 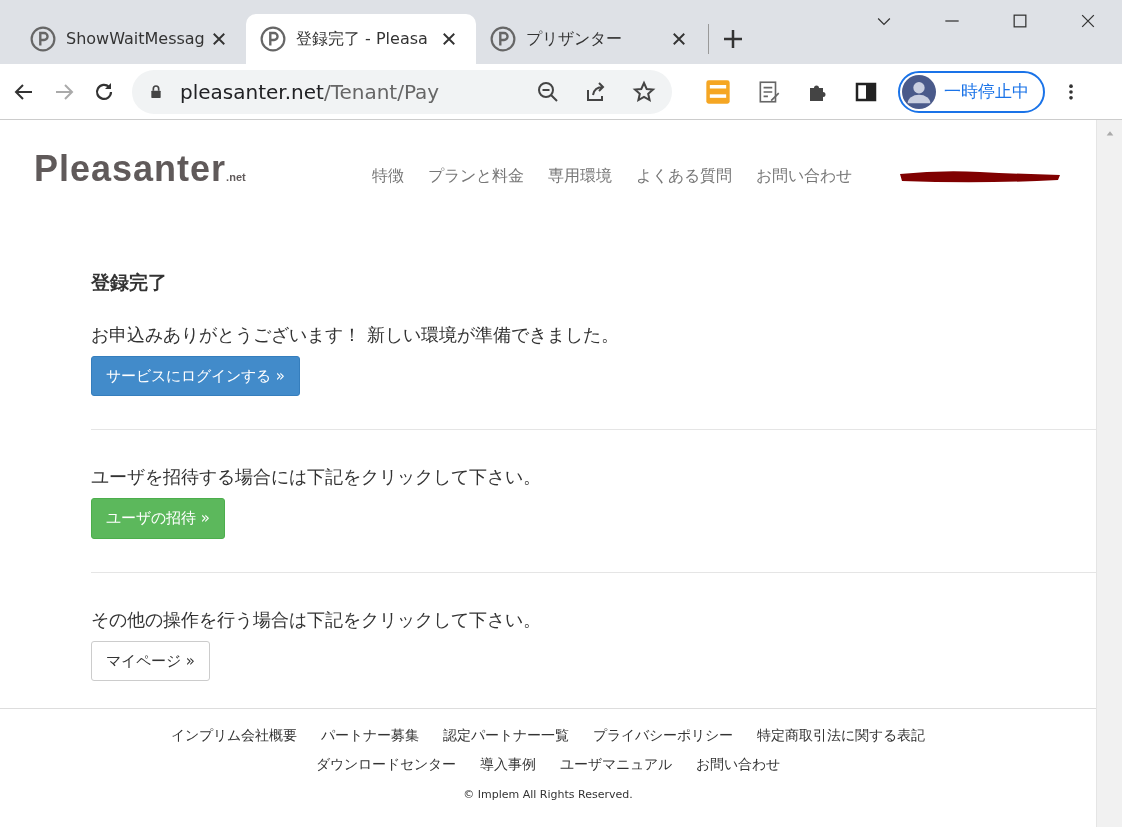 I want to click on footer-link: 特定商取引法に関する表記, so click(x=841, y=735).